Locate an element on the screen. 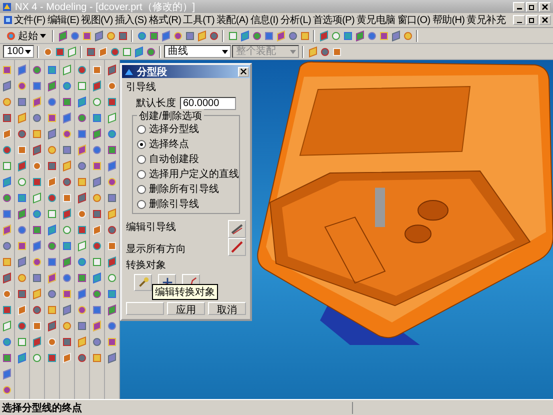 Image resolution: width=553 pixels, height=415 pixels. option-label: 选择用户定义的直线 is located at coordinates (194, 174).